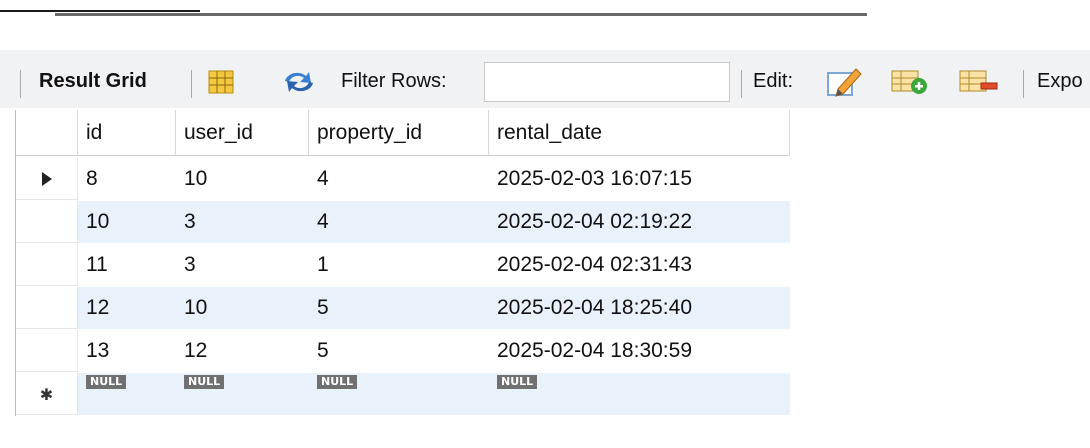 The image size is (1090, 448). I want to click on new-row: ✱ NULL NULL NULL NULL, so click(403, 394).